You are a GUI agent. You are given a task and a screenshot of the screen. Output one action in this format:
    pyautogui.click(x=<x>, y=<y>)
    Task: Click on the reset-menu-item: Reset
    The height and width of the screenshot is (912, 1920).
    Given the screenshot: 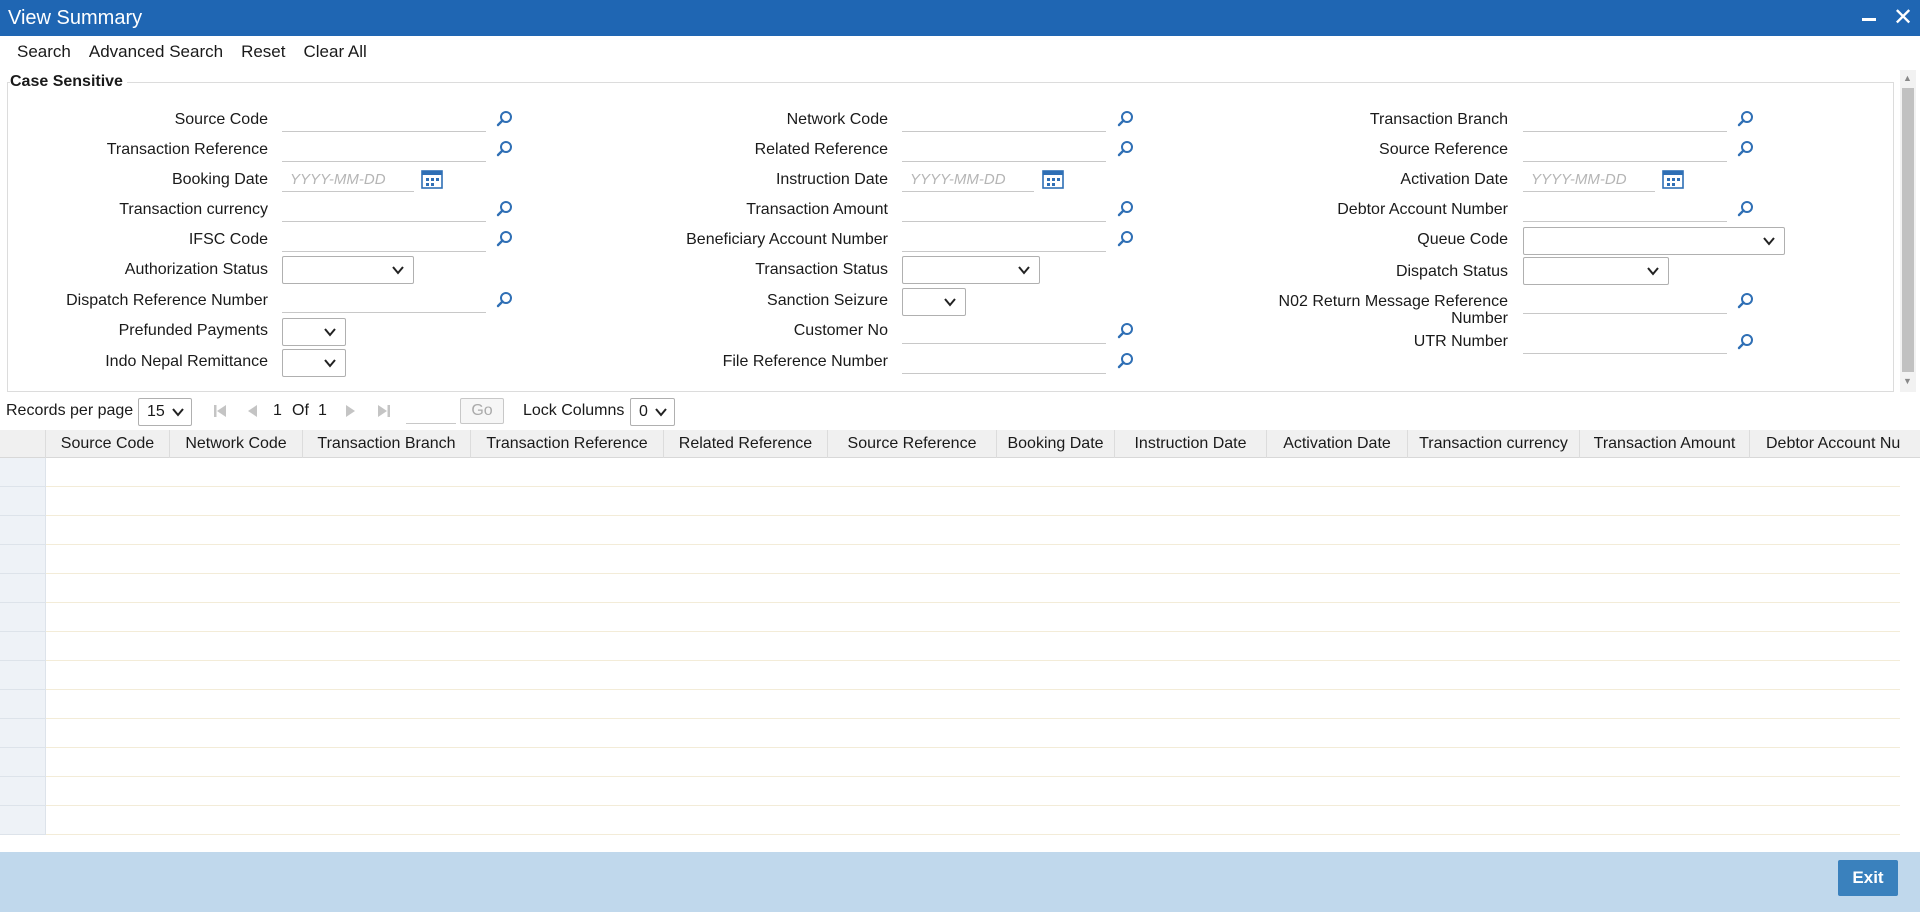 What is the action you would take?
    pyautogui.click(x=263, y=52)
    